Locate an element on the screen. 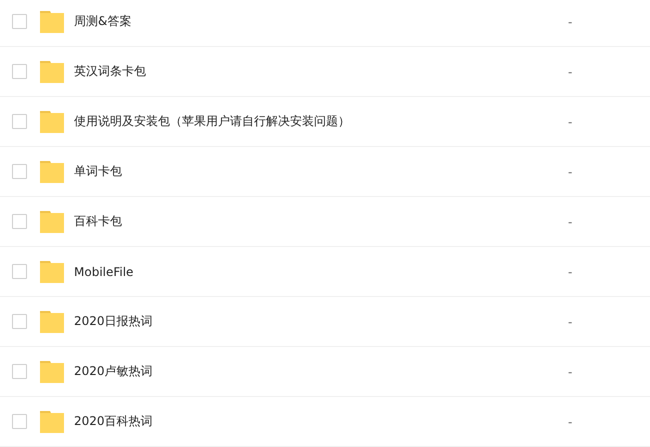  file-name: 百科卡包 is located at coordinates (314, 221).